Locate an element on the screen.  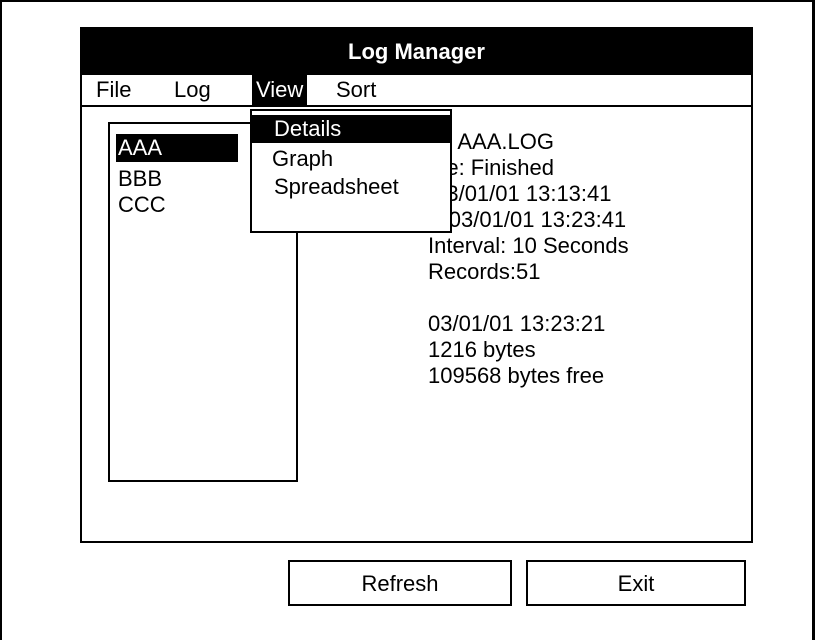
detail-timestamp: 03/01/01 13:23:21 is located at coordinates (517, 323).